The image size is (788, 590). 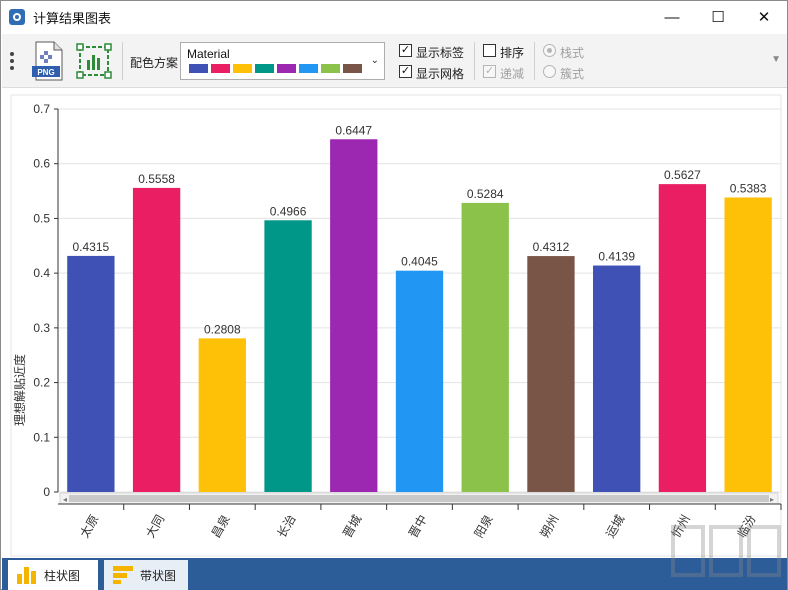 I want to click on y-tick-label: 0, so click(x=46, y=492).